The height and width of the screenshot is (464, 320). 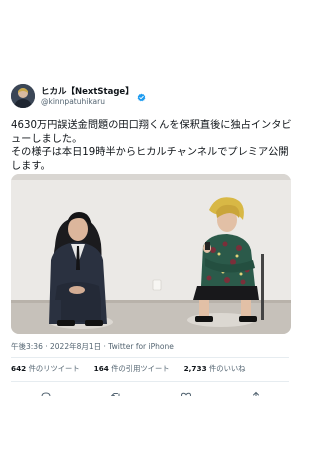 What do you see at coordinates (116, 392) in the screenshot?
I see `retweet-icon` at bounding box center [116, 392].